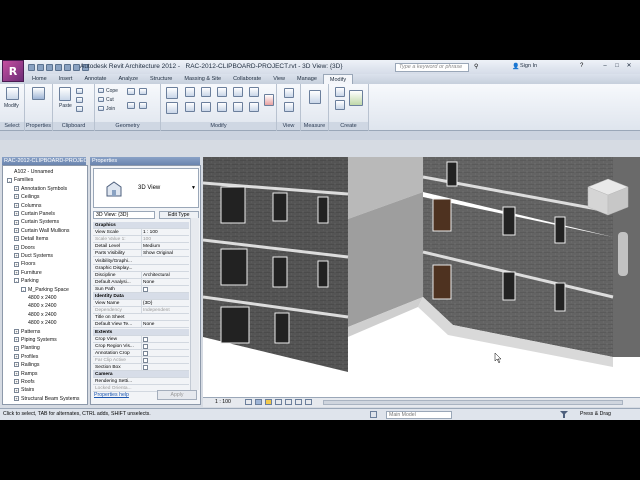 The width and height of the screenshot is (640, 480). I want to click on navigation-bar, so click(623, 254).